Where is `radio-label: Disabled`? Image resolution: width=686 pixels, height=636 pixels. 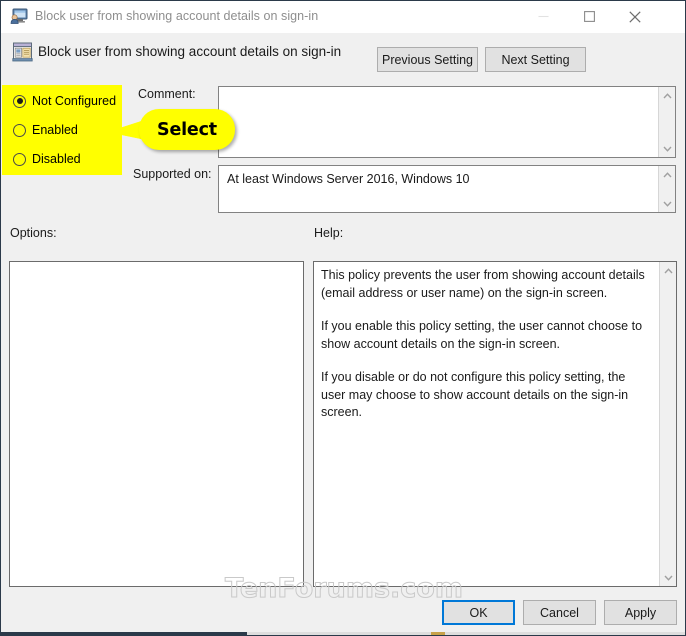
radio-label: Disabled is located at coordinates (56, 159).